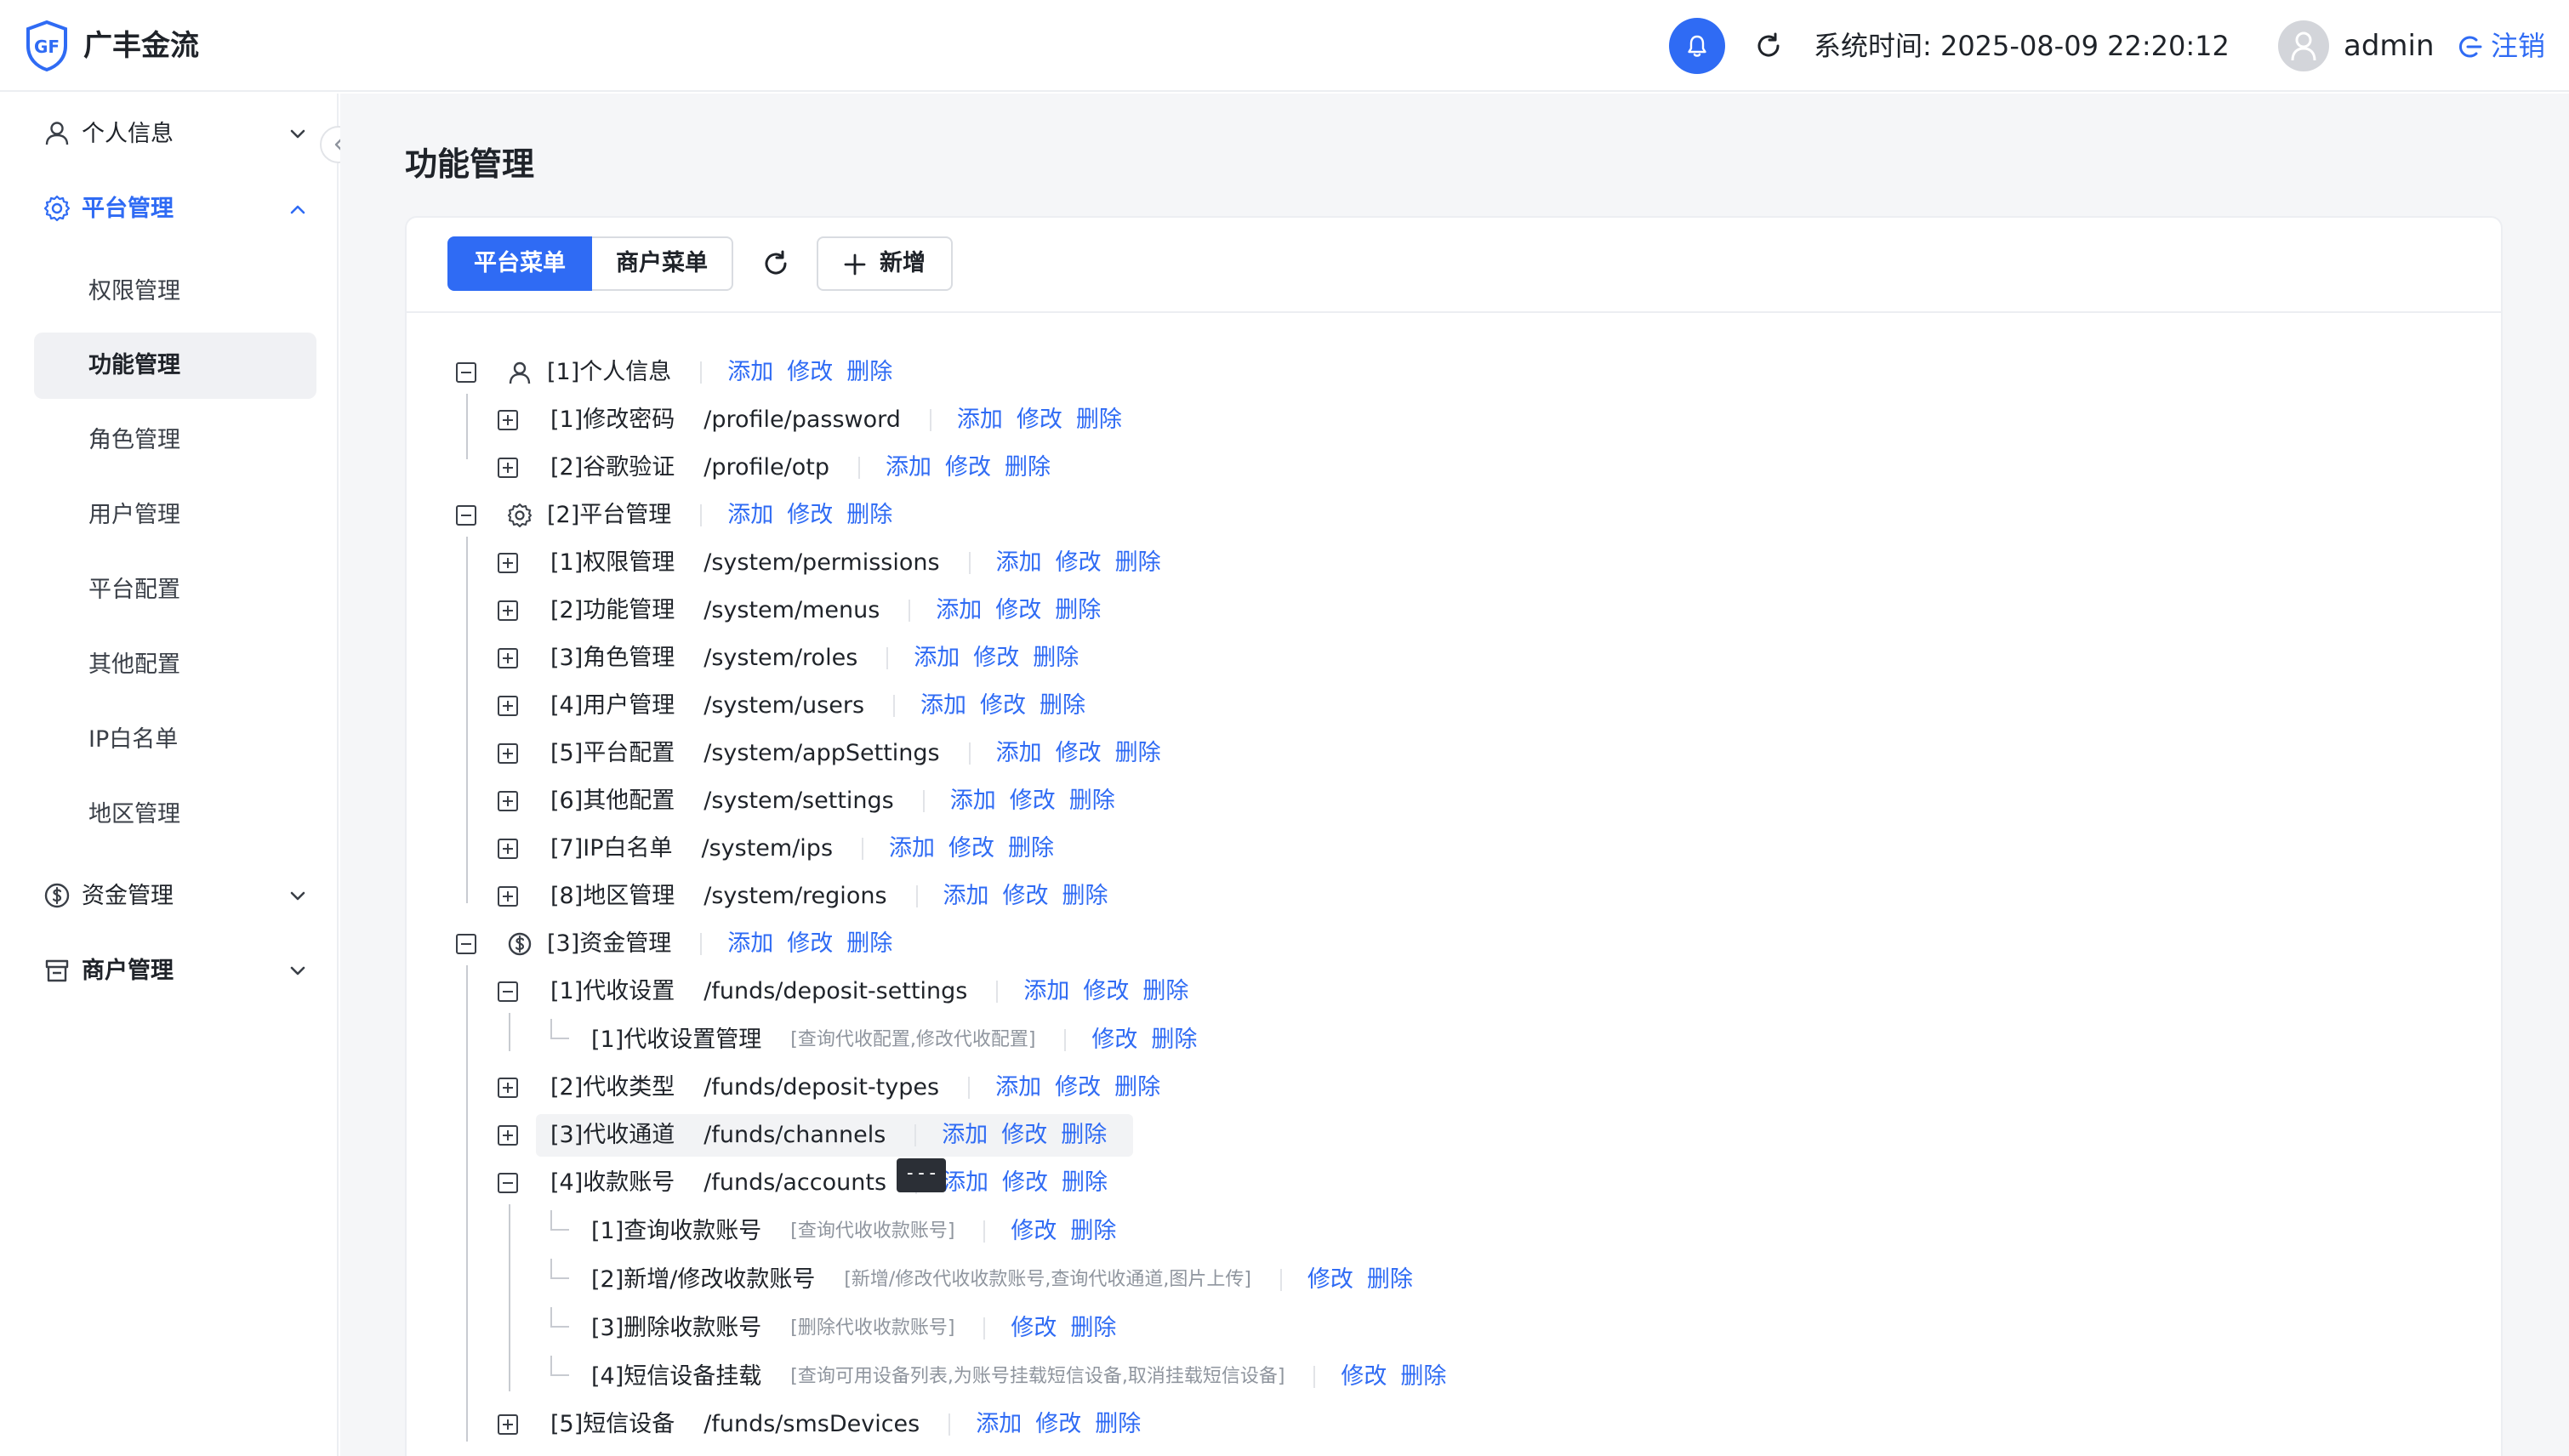 The width and height of the screenshot is (2569, 1456). I want to click on notification-button, so click(1697, 46).